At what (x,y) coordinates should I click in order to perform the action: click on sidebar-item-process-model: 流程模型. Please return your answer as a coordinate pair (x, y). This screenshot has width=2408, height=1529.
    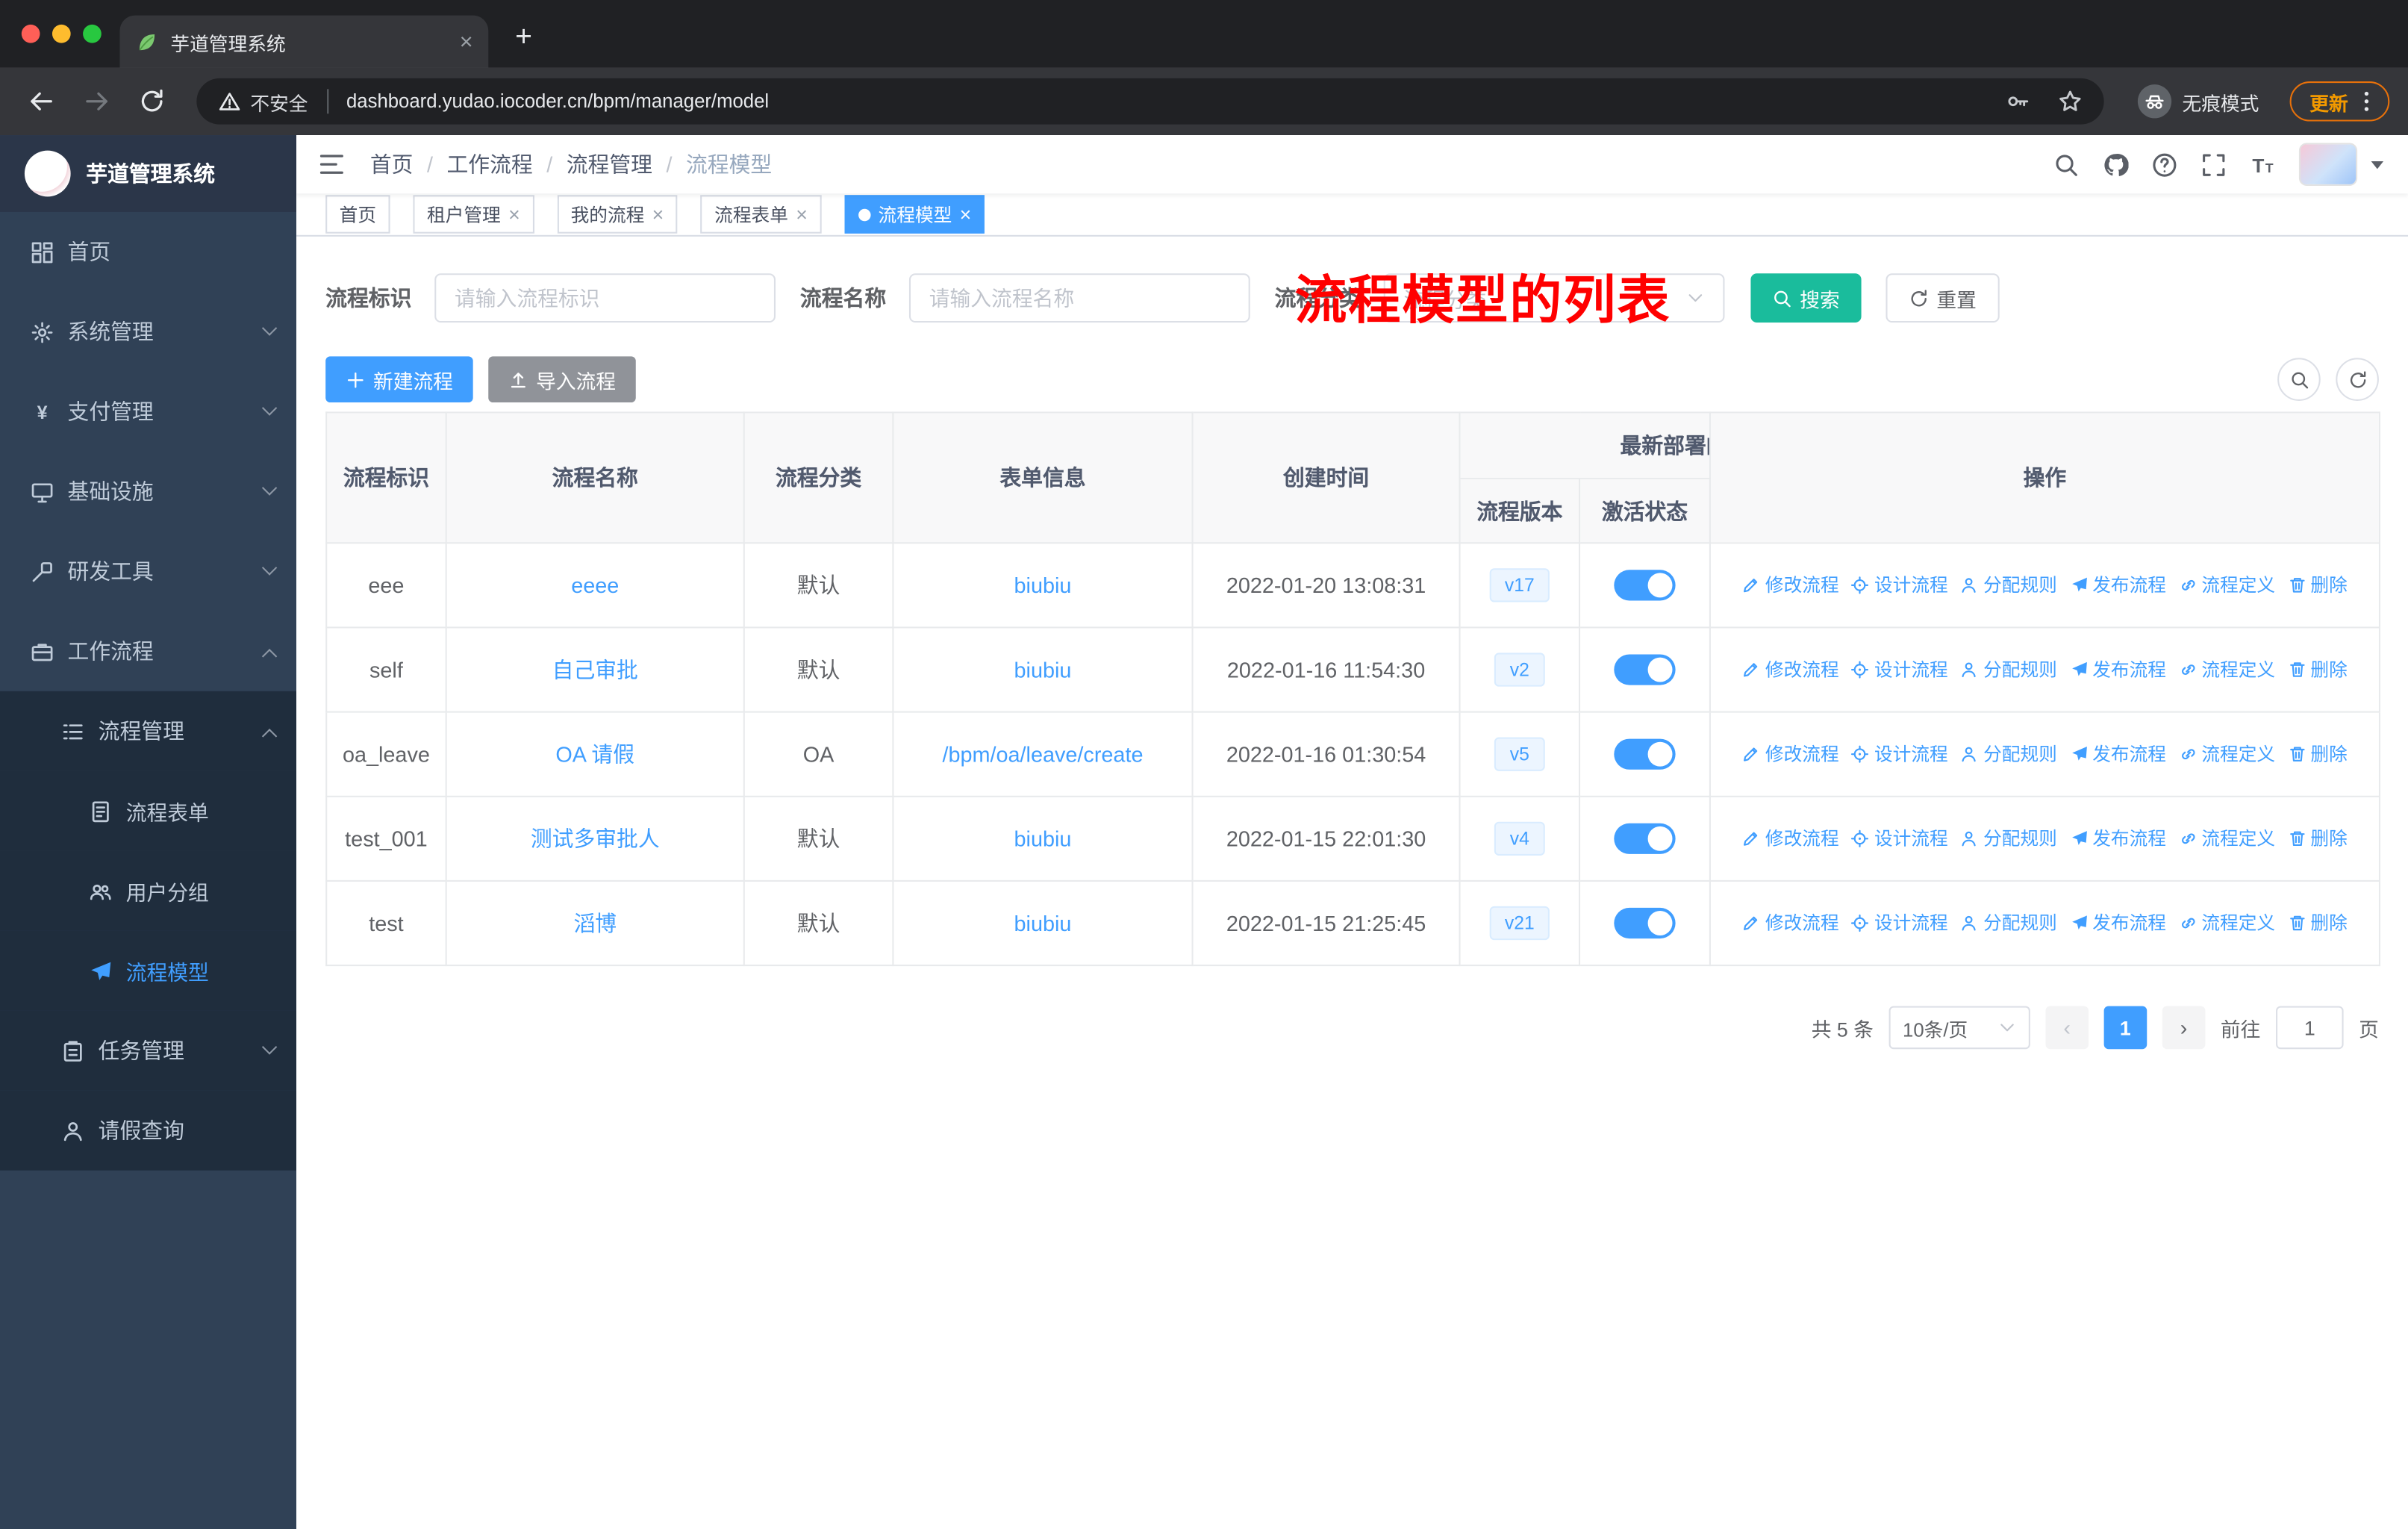
    Looking at the image, I should click on (148, 971).